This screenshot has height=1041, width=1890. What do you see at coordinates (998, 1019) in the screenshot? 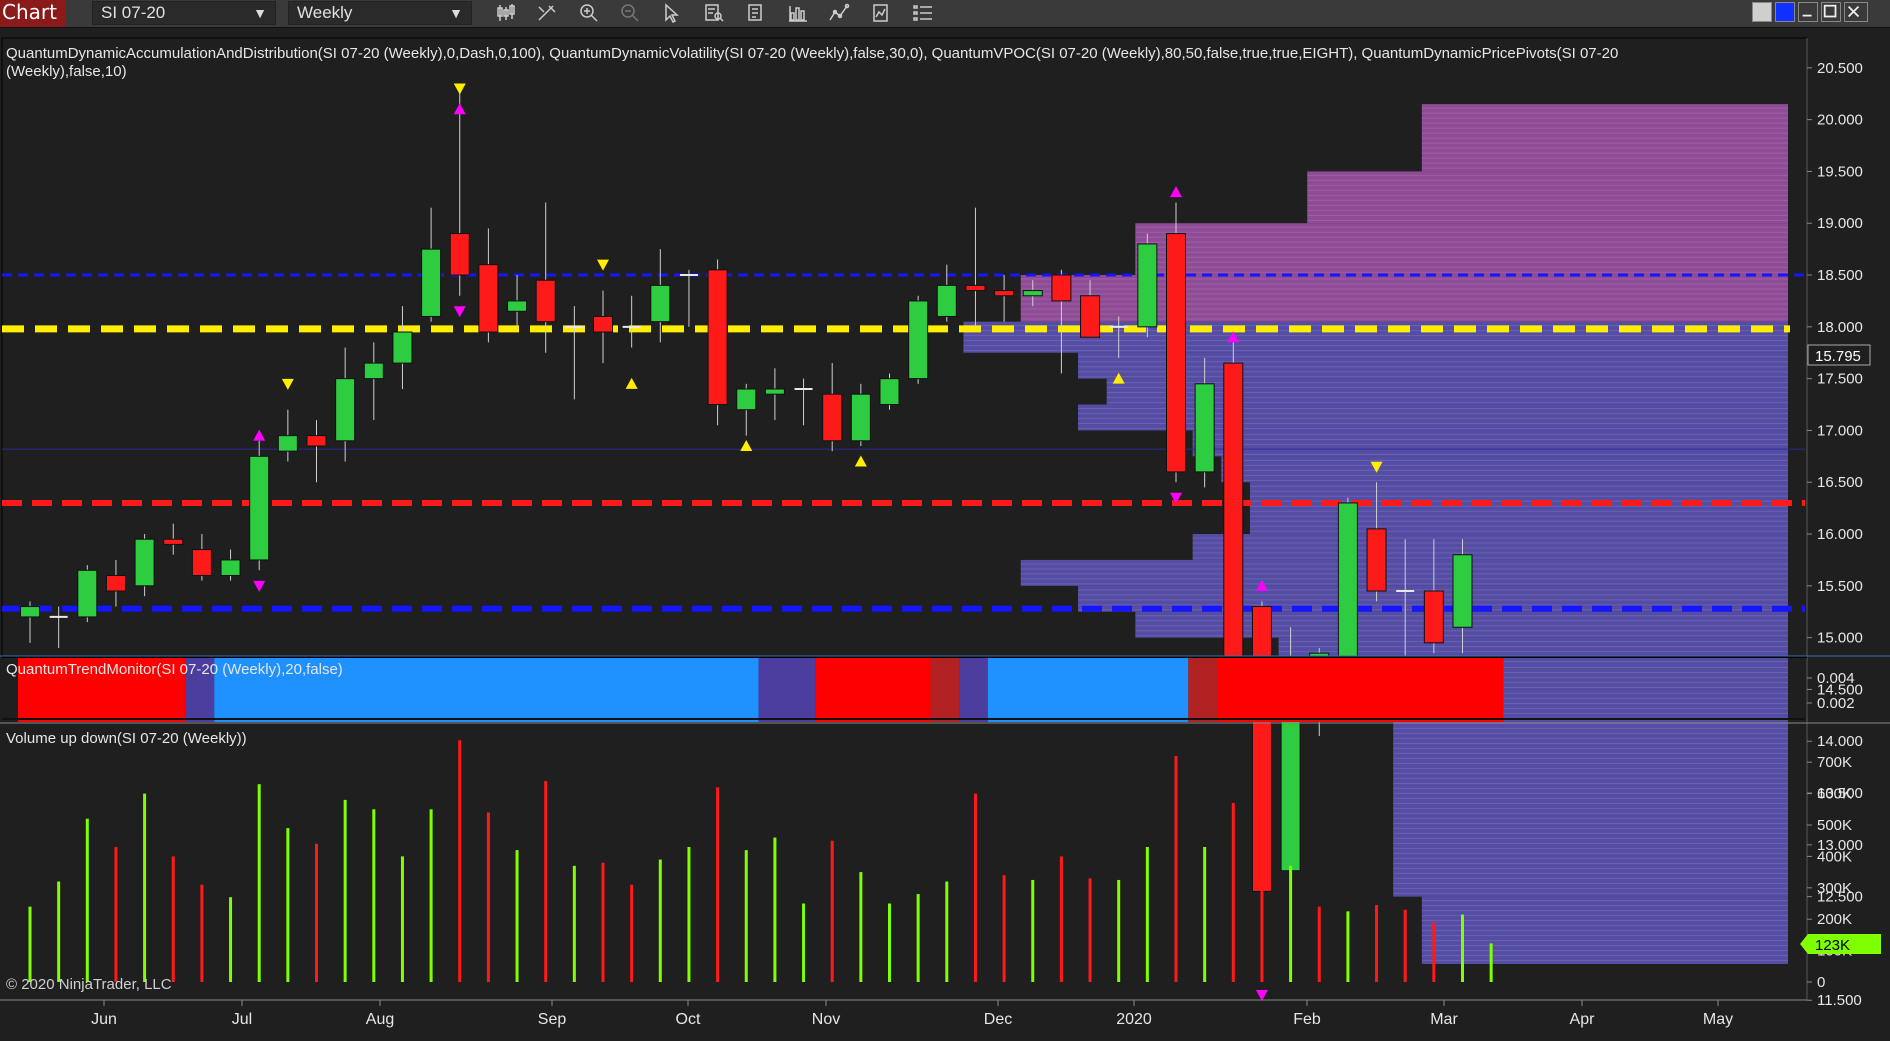
I see `time-tick-label: Dec` at bounding box center [998, 1019].